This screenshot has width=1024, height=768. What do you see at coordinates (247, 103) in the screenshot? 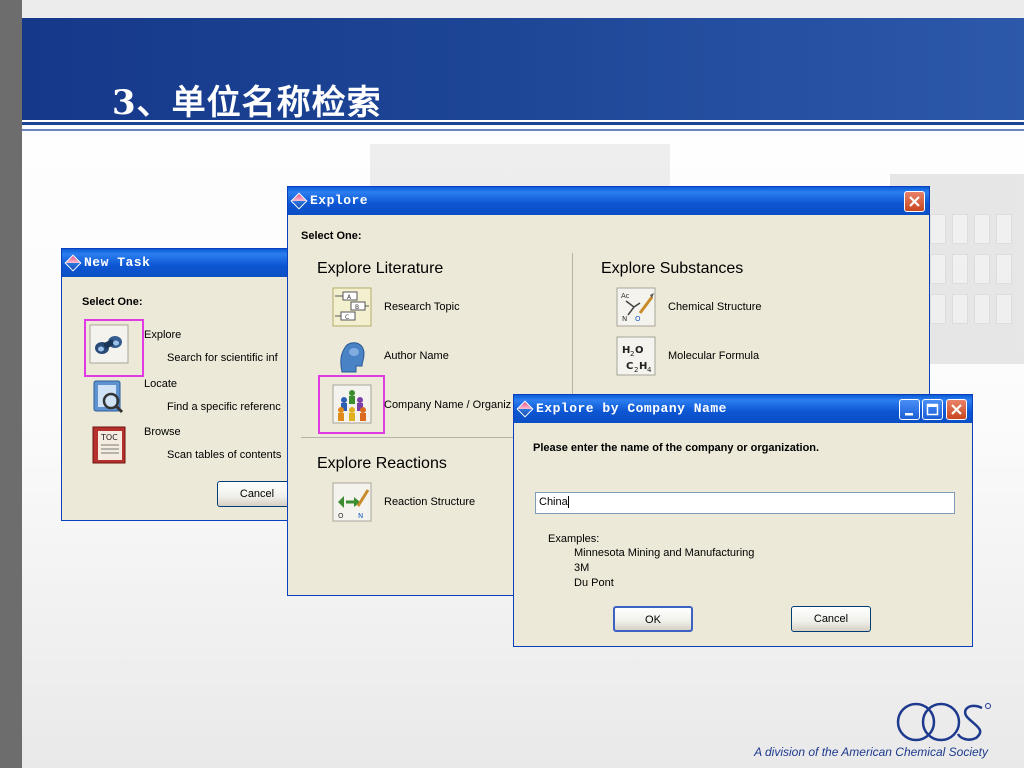
I see `slide-title: 3、单位名称检索` at bounding box center [247, 103].